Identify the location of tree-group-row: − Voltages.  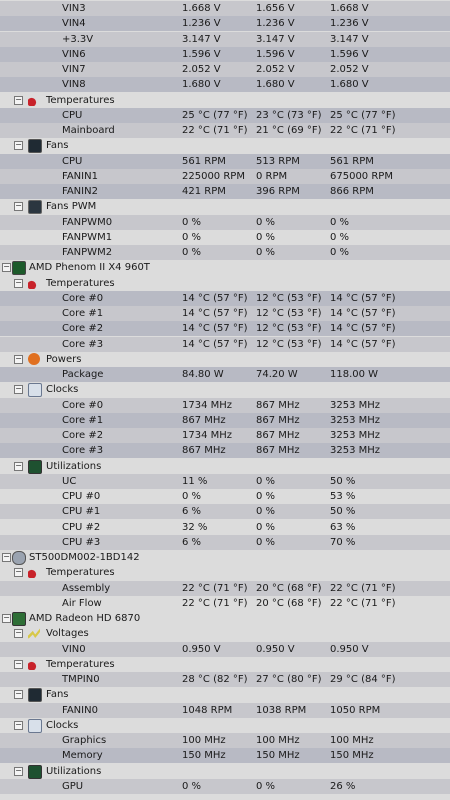
(225, 633).